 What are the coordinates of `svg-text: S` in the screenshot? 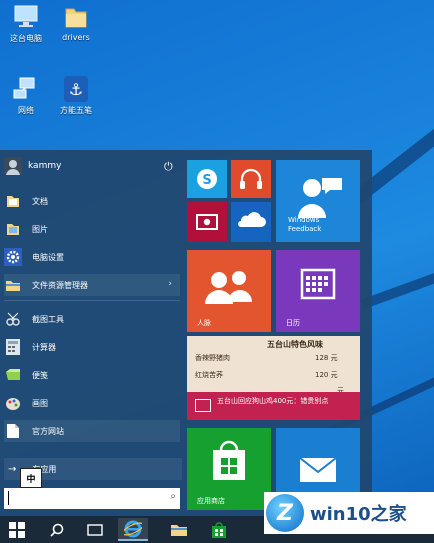 It's located at (206, 180).